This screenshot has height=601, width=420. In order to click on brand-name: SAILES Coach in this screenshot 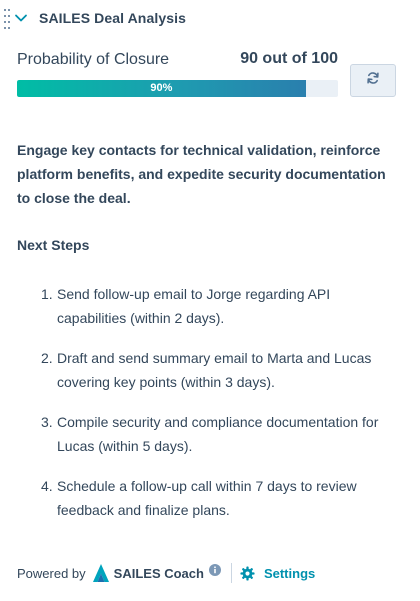, I will do `click(158, 573)`.